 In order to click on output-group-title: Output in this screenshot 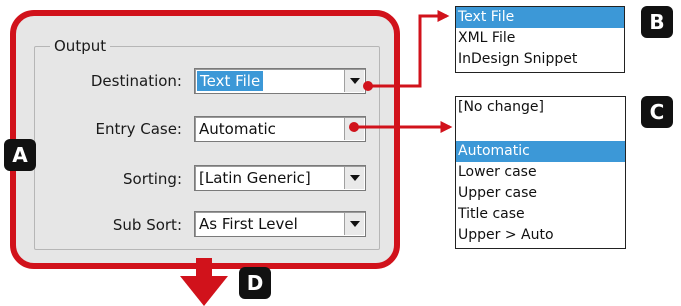, I will do `click(80, 46)`.